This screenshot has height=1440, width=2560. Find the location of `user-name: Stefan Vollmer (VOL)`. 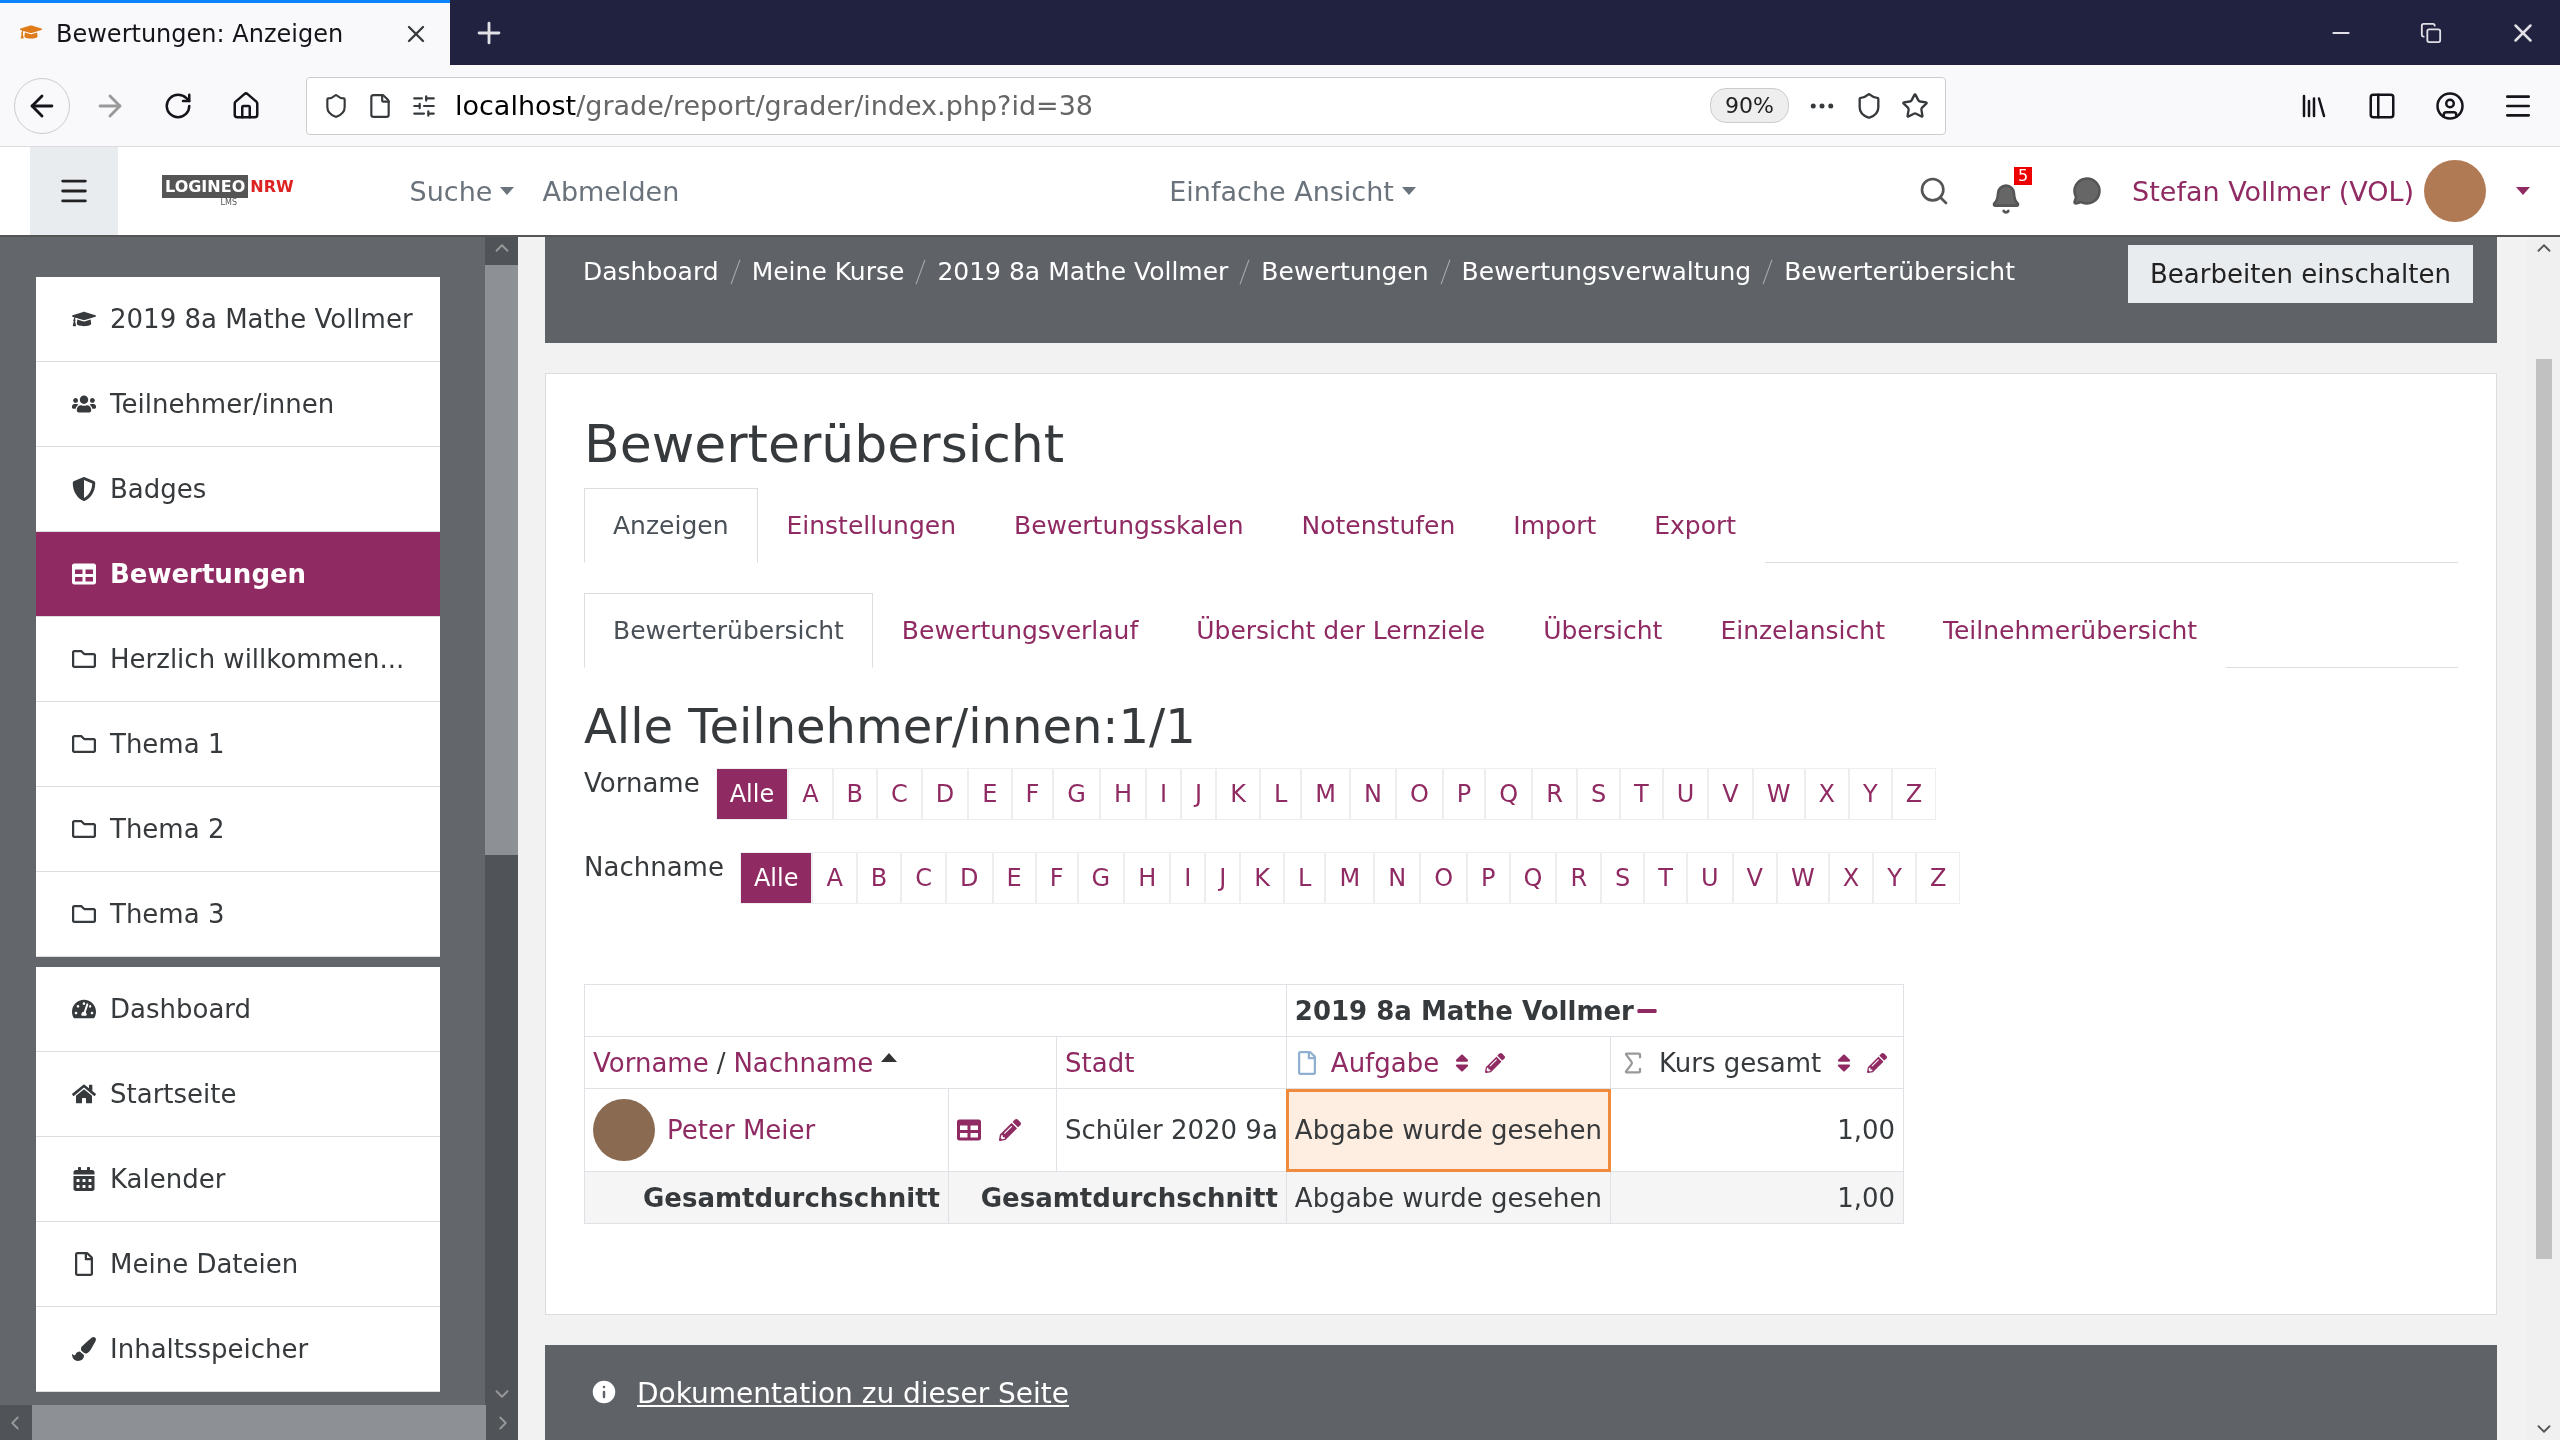

user-name: Stefan Vollmer (VOL) is located at coordinates (2273, 191).